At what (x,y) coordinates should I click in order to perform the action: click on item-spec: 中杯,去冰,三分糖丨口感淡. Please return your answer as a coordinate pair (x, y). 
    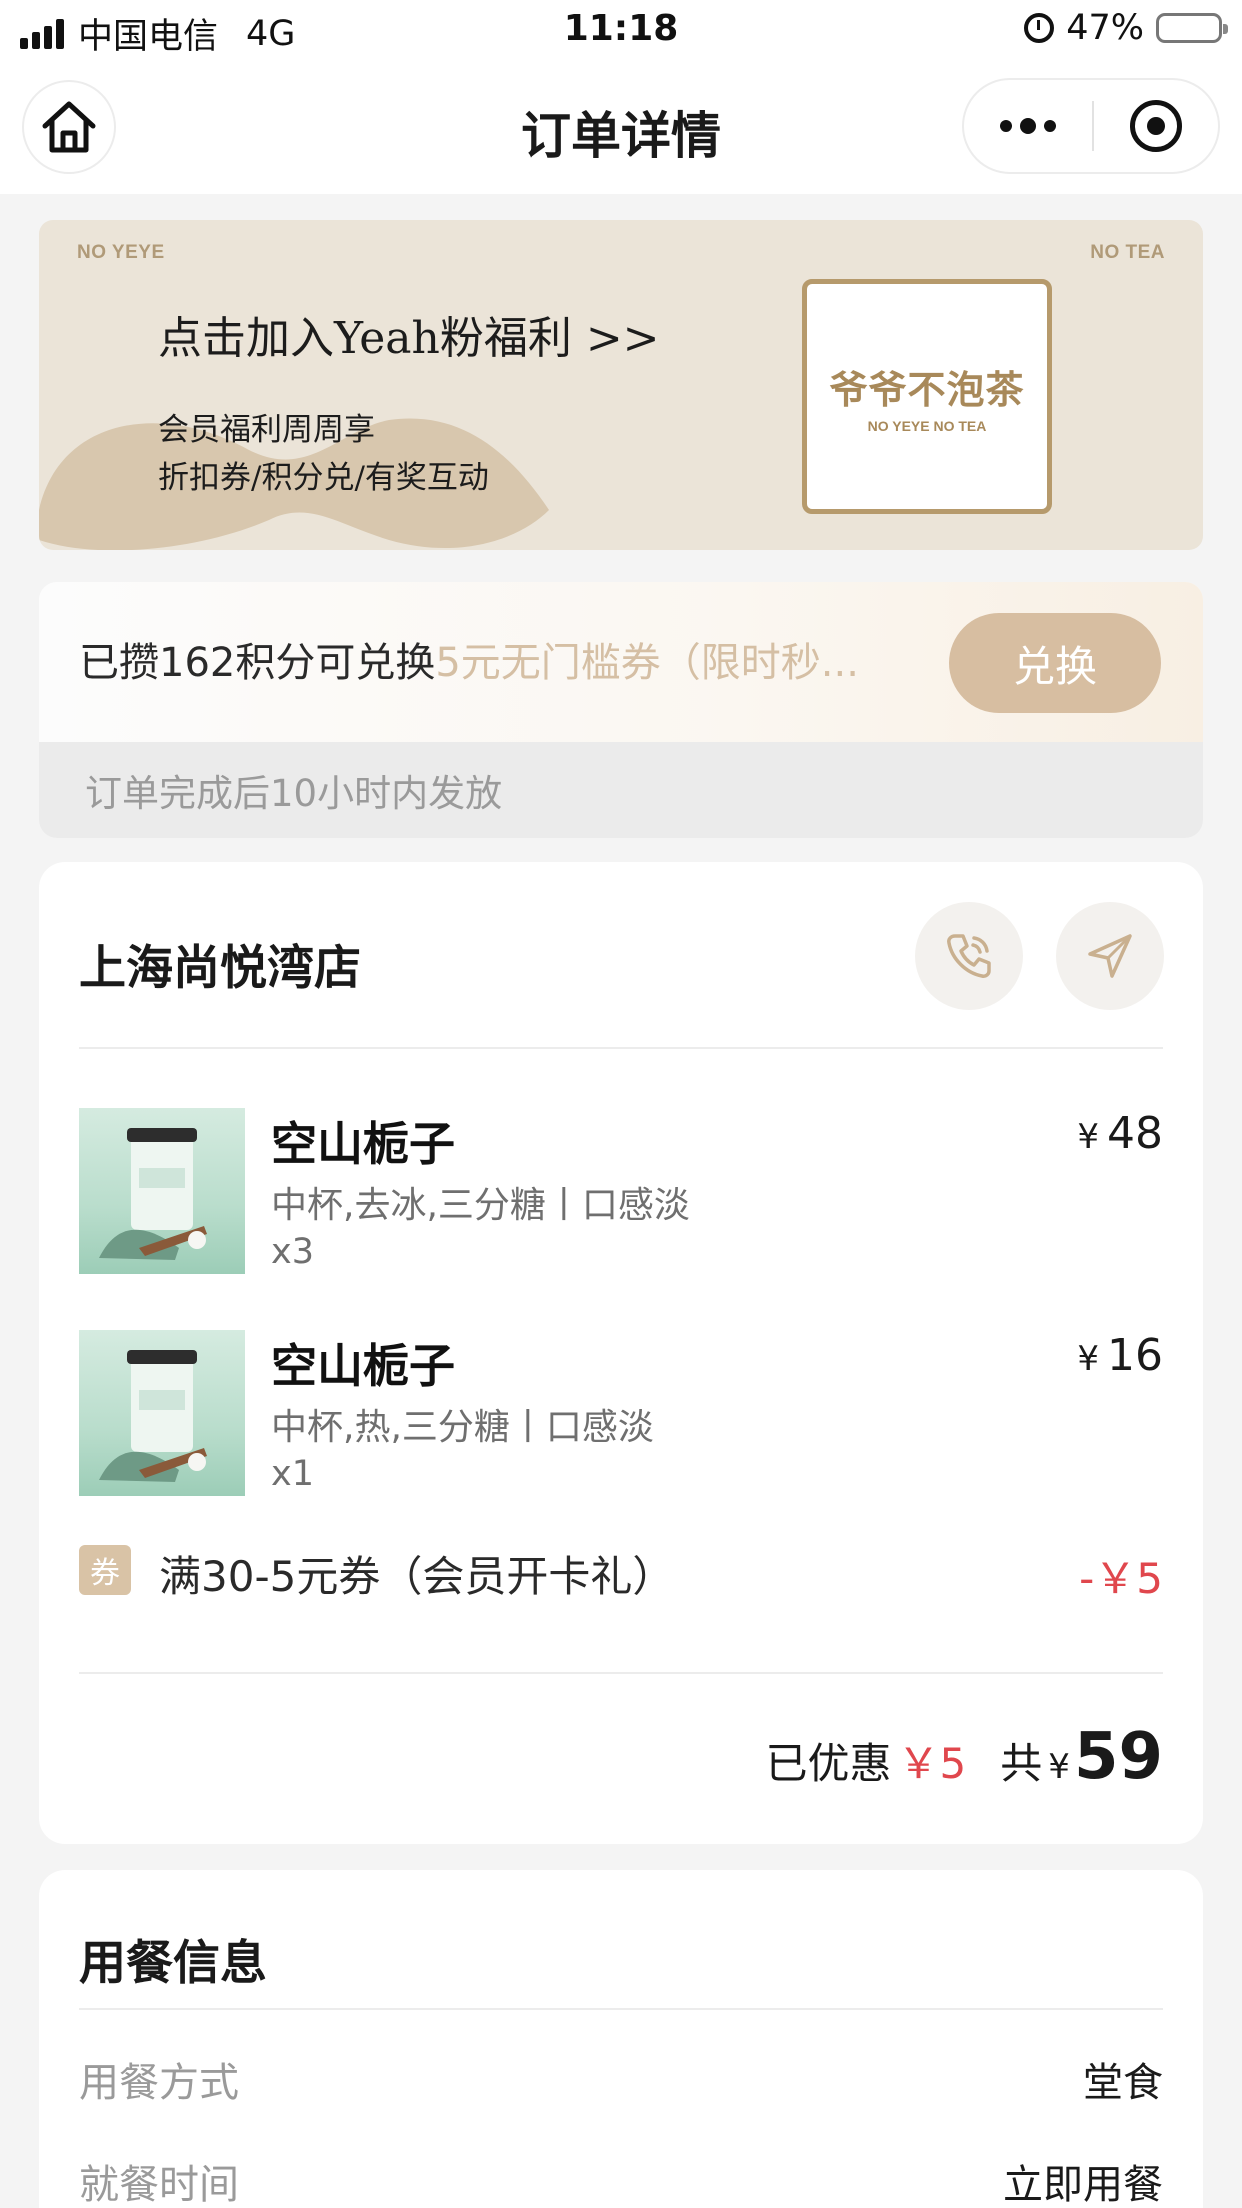
    Looking at the image, I should click on (480, 1205).